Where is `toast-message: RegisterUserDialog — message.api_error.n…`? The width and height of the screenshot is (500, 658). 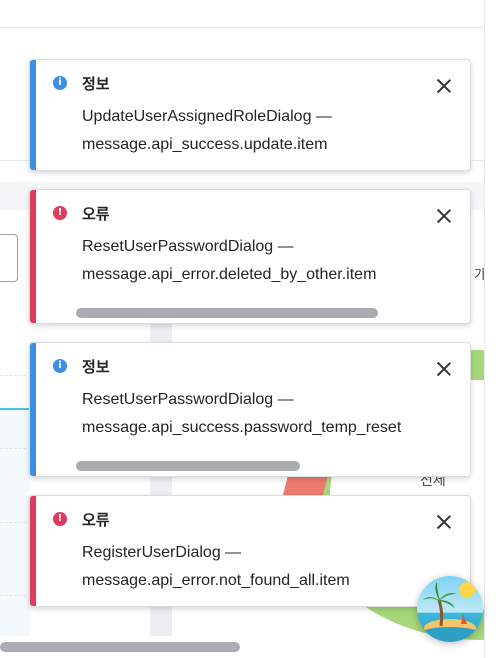
toast-message: RegisterUserDialog — message.api_error.n… is located at coordinates (245, 567).